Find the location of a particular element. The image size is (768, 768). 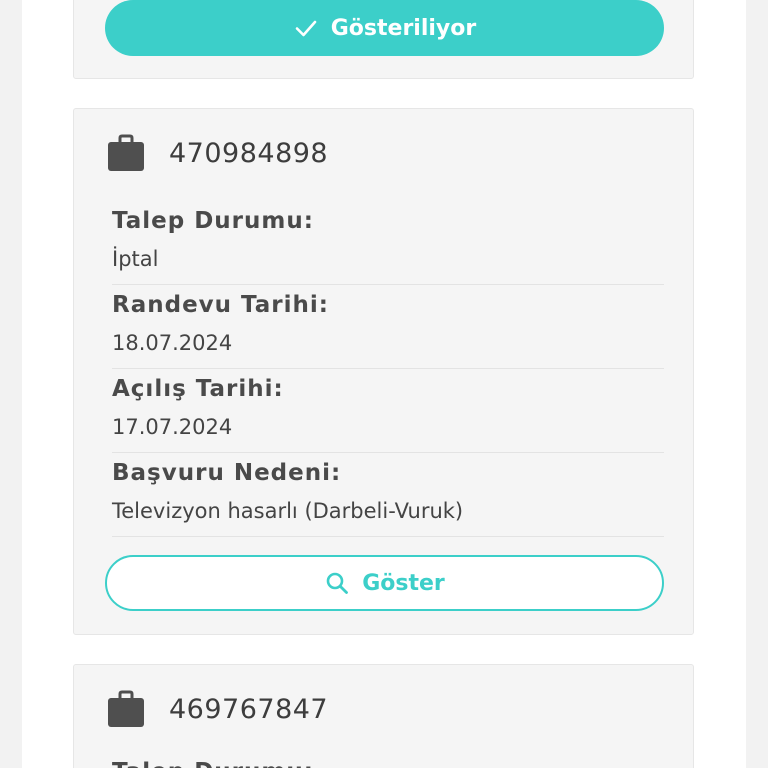

field-value: İptal is located at coordinates (135, 259).